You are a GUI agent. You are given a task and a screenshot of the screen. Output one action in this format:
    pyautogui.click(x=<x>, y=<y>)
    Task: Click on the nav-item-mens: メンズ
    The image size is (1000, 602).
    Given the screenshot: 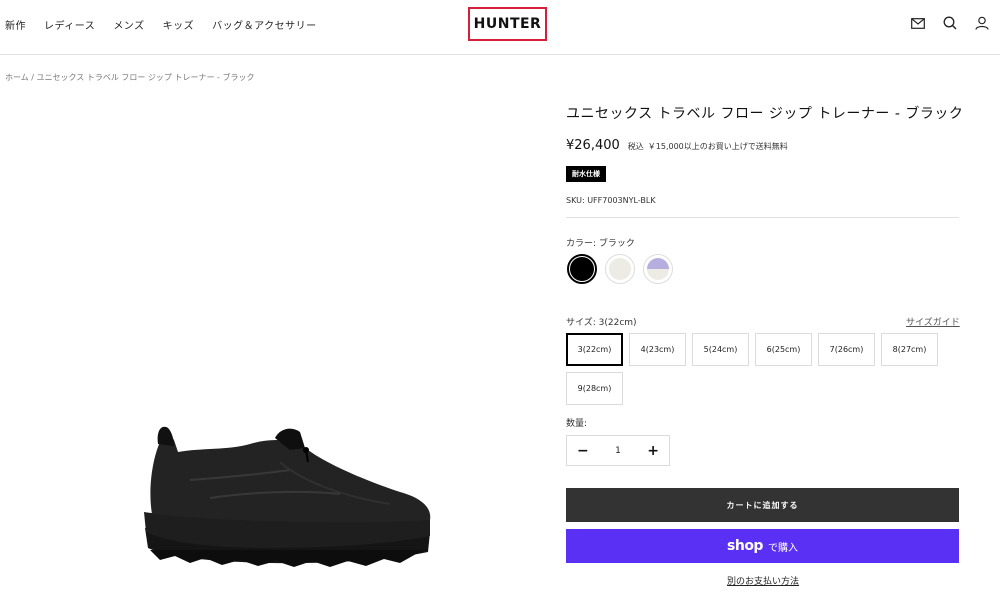 What is the action you would take?
    pyautogui.click(x=128, y=24)
    